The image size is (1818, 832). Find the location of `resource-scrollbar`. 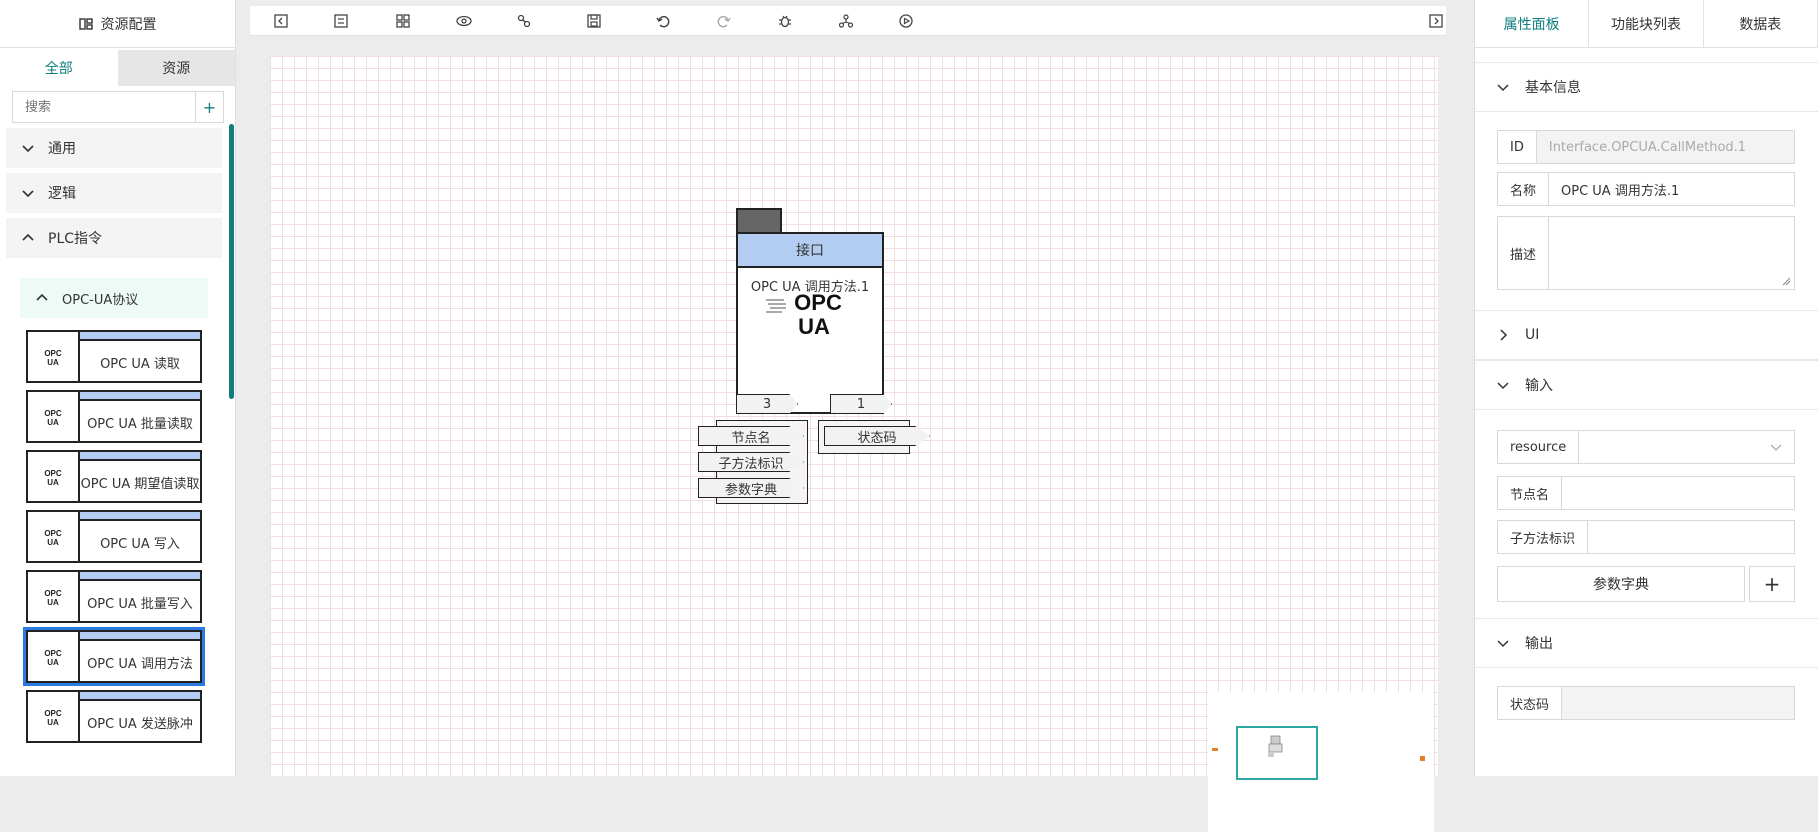

resource-scrollbar is located at coordinates (231, 261).